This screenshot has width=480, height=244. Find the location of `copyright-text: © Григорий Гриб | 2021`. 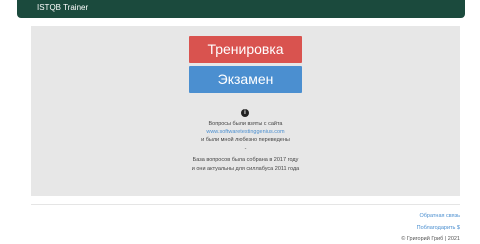

copyright-text: © Григорий Гриб | 2021 is located at coordinates (430, 239).